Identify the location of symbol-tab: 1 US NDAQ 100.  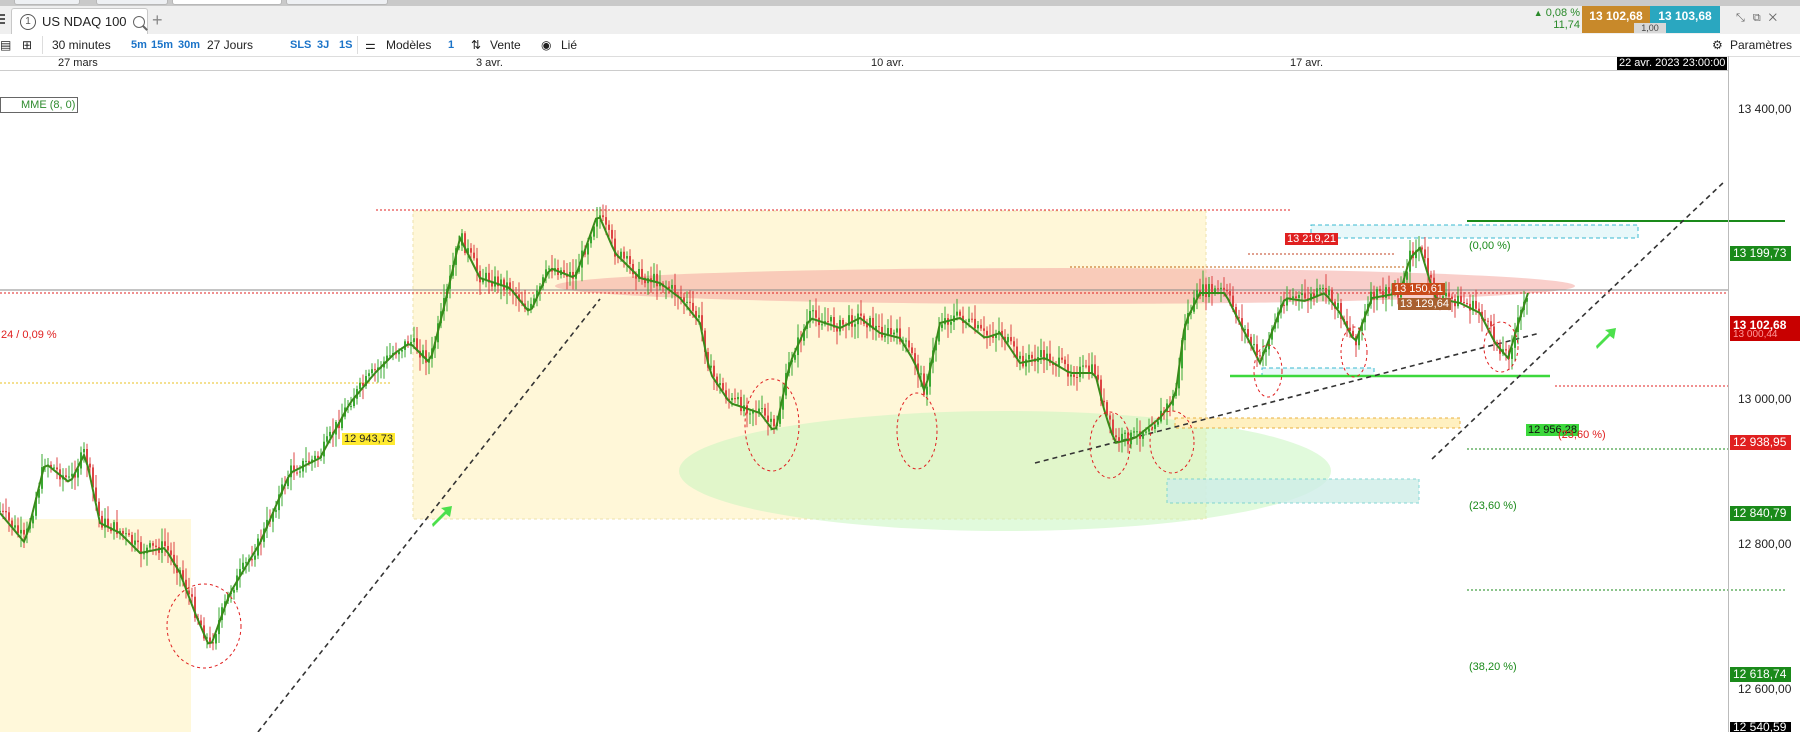
(79, 21).